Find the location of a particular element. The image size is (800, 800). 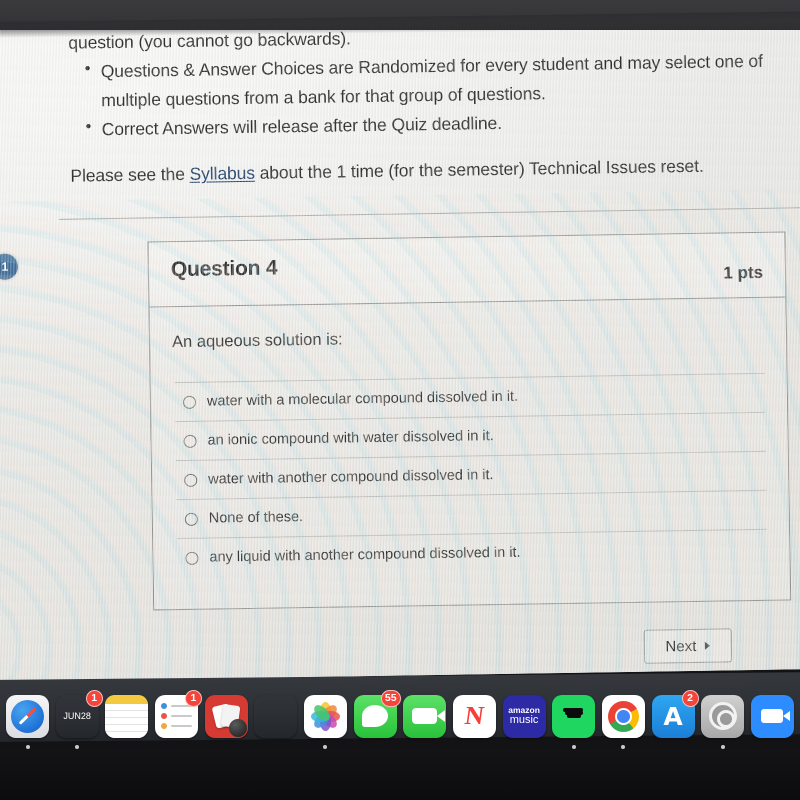

safari-app-icon is located at coordinates (27, 716).